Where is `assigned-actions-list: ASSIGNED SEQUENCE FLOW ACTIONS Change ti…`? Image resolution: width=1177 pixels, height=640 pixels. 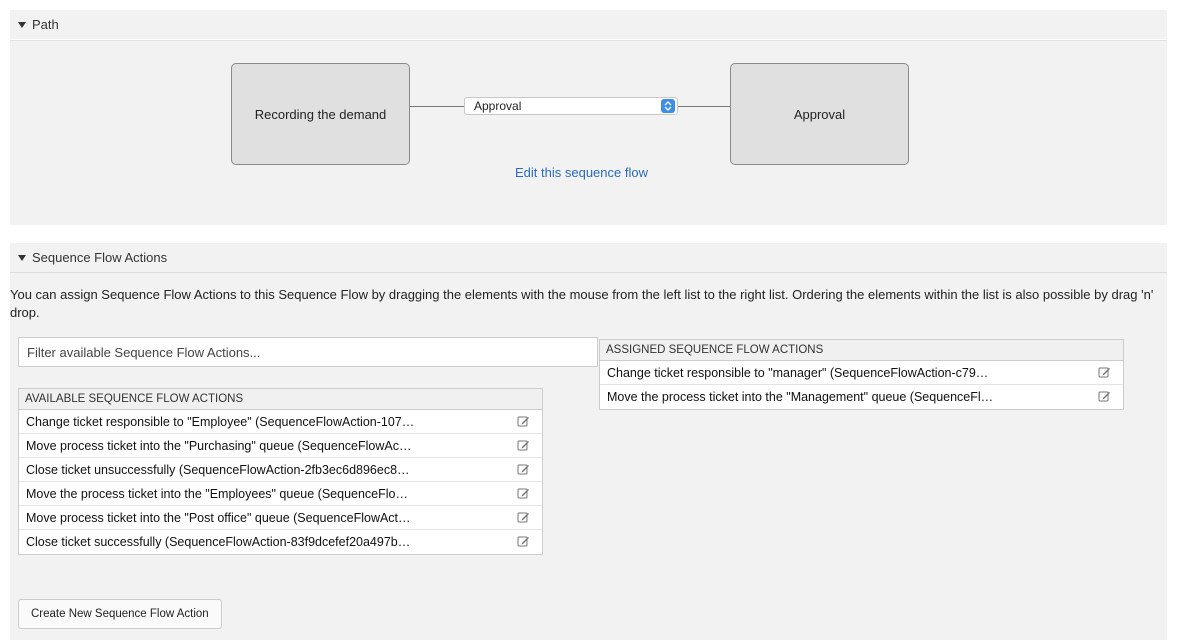
assigned-actions-list: ASSIGNED SEQUENCE FLOW ACTIONS Change ti… is located at coordinates (861, 374).